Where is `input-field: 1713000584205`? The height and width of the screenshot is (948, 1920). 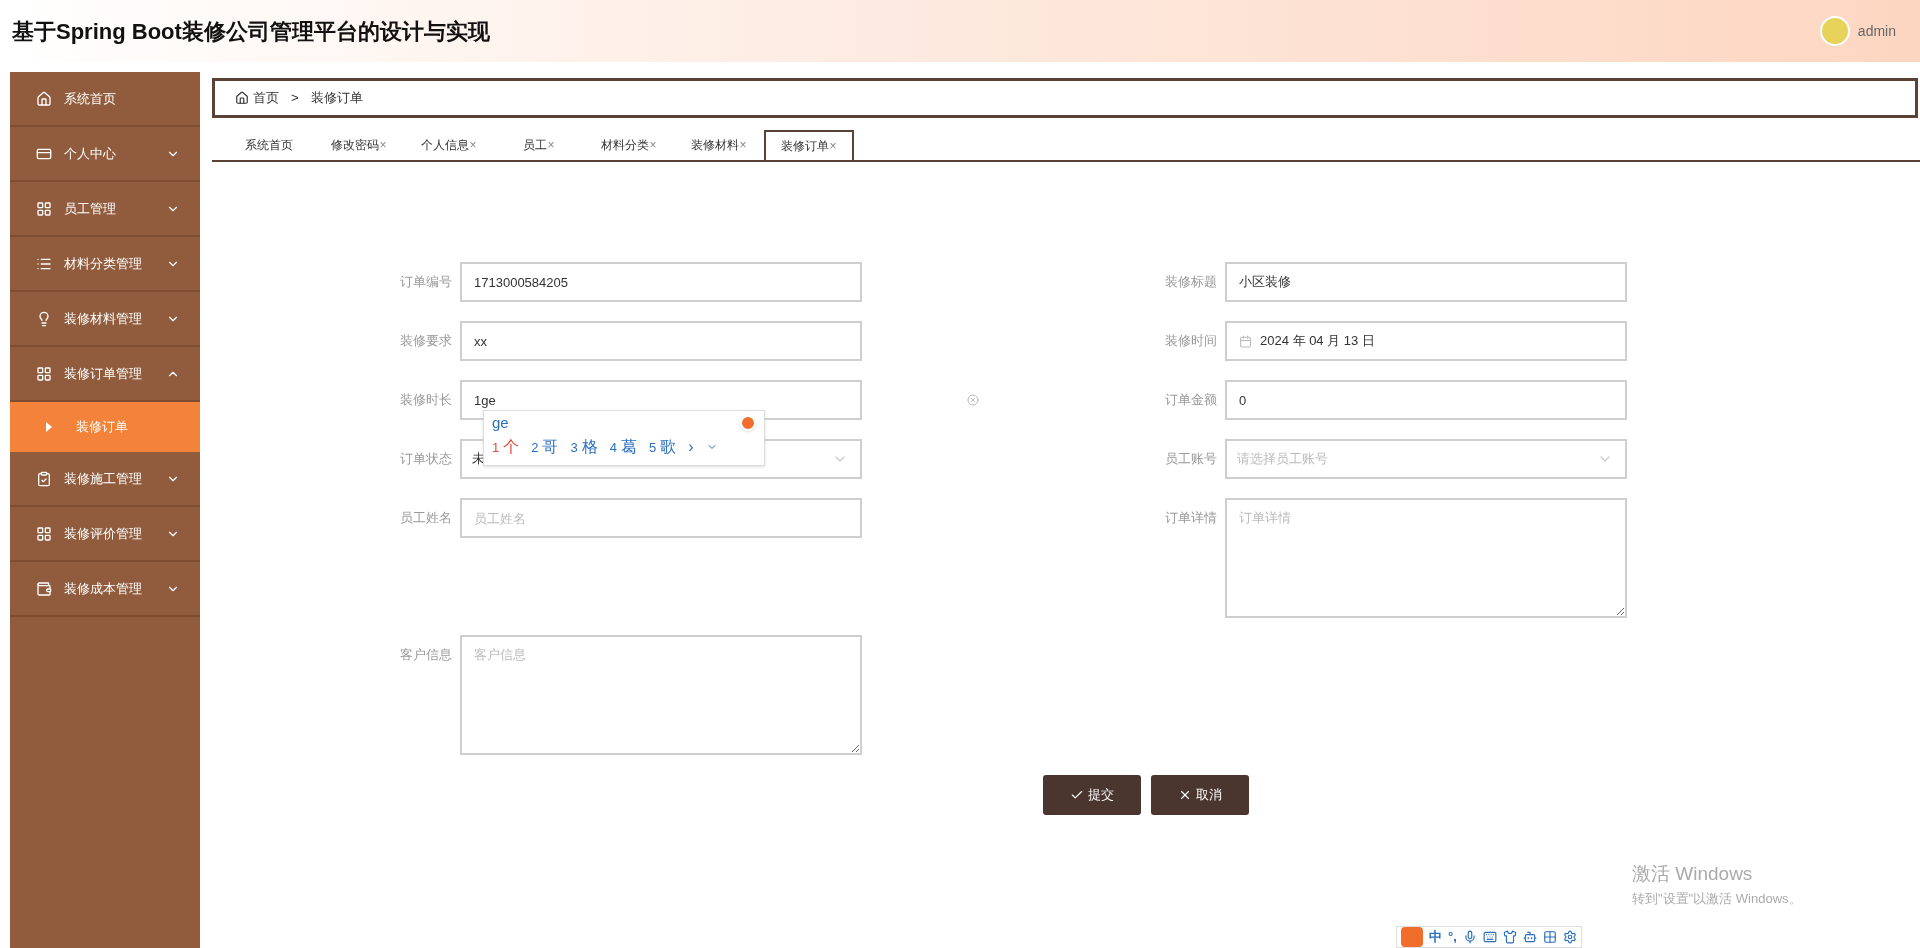 input-field: 1713000584205 is located at coordinates (661, 282).